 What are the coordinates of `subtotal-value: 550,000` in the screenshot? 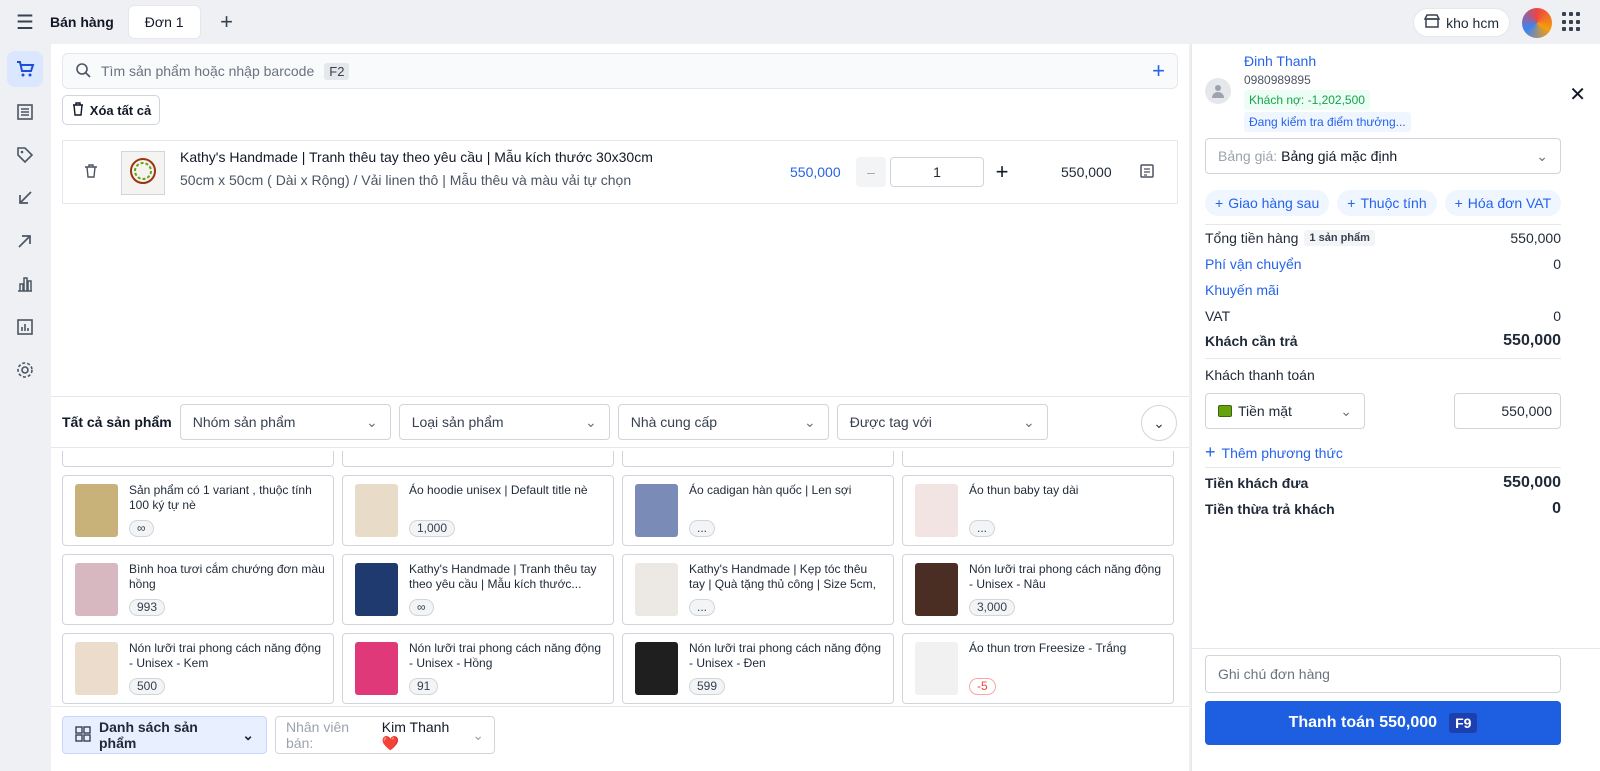 It's located at (1535, 238).